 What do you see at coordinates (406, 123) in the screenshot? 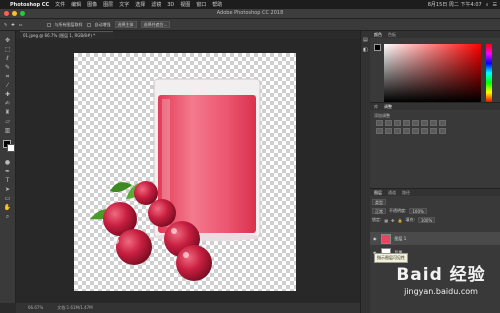
I see `exposure-icon` at bounding box center [406, 123].